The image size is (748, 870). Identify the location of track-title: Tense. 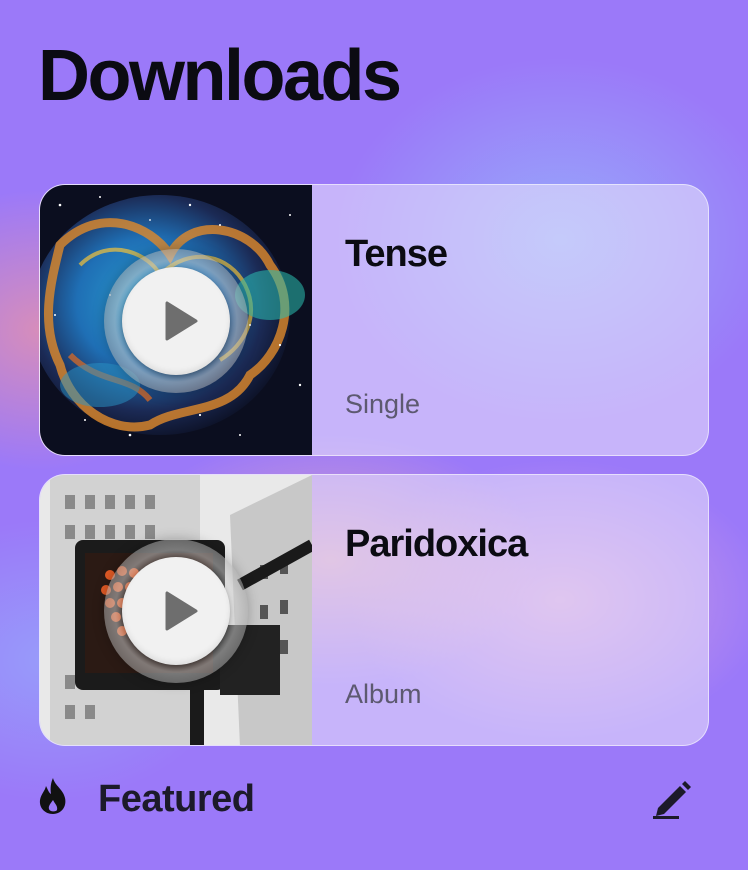
(396, 254).